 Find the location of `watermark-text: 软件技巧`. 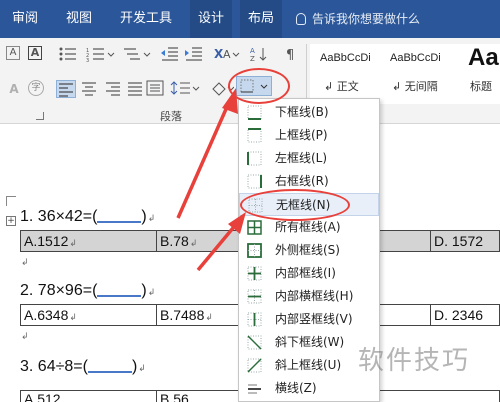

watermark-text: 软件技巧 is located at coordinates (414, 361).